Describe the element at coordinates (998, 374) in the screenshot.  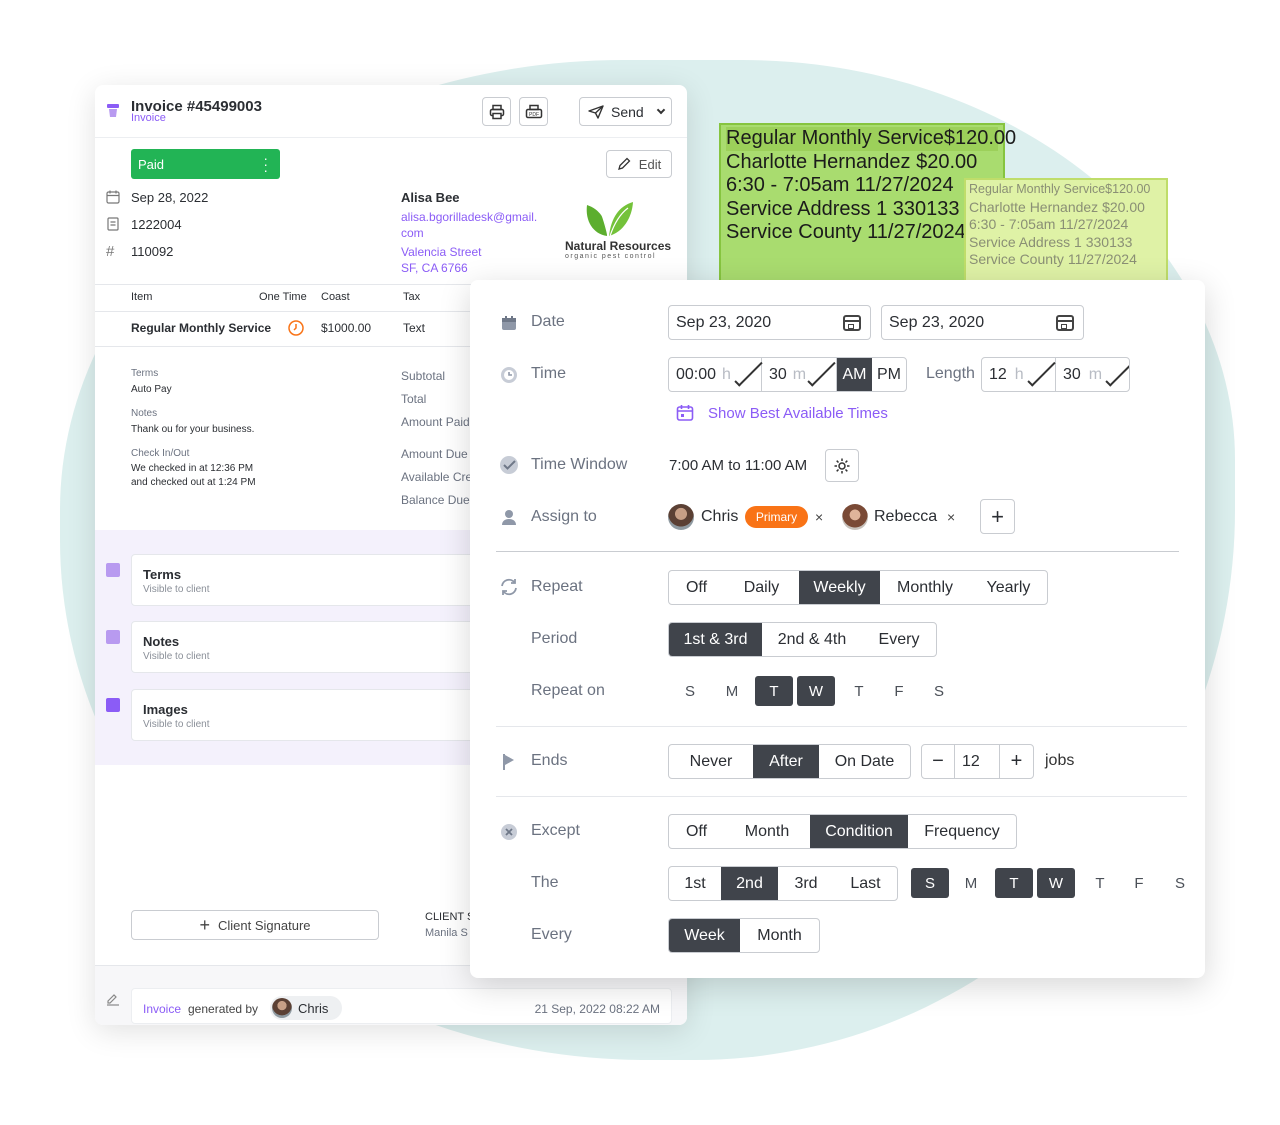
I see `length-hour-value: 12` at that location.